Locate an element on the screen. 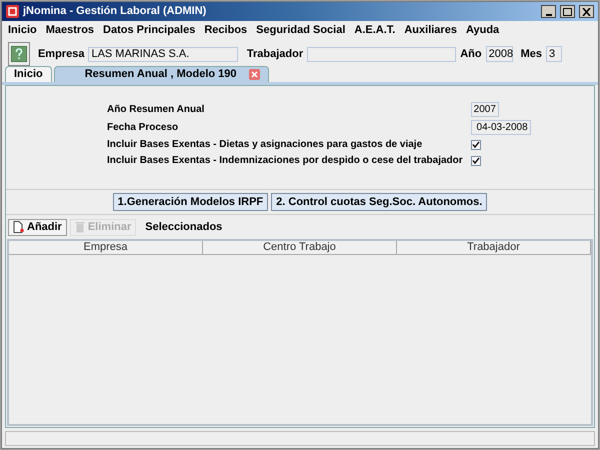 The image size is (600, 450). help-icon is located at coordinates (18, 54).